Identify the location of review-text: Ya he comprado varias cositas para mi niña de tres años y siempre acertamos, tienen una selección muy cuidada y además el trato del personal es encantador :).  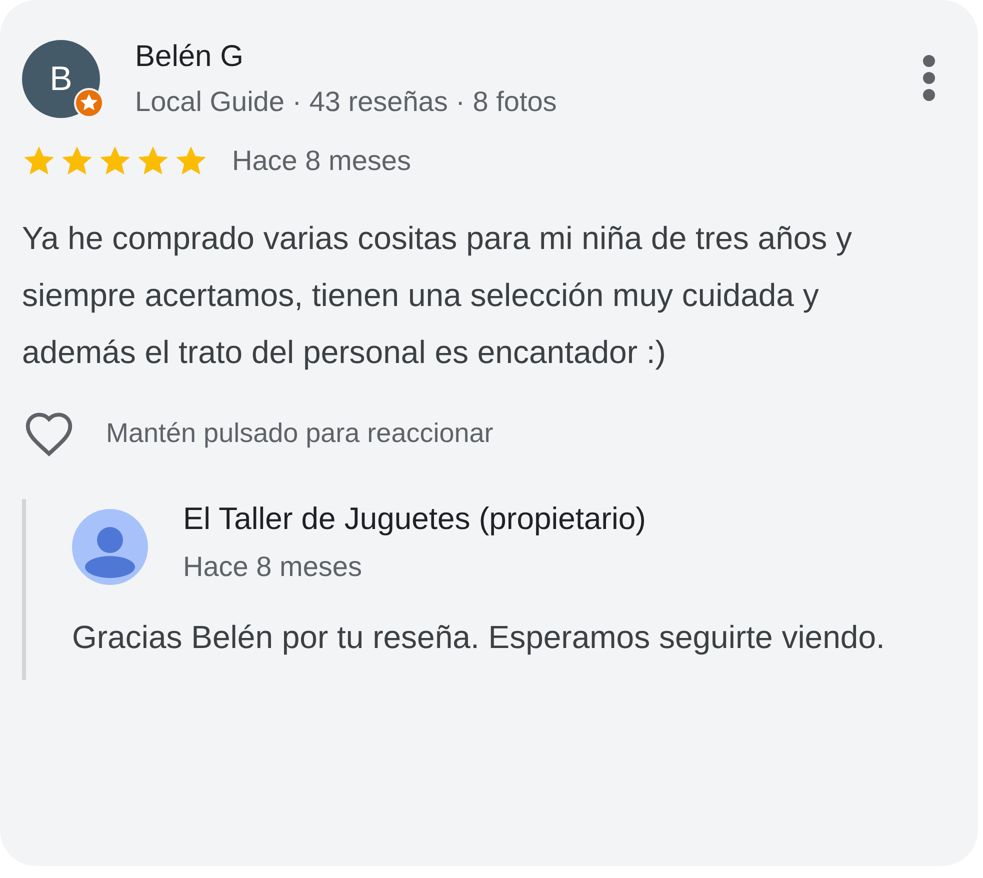
(438, 295).